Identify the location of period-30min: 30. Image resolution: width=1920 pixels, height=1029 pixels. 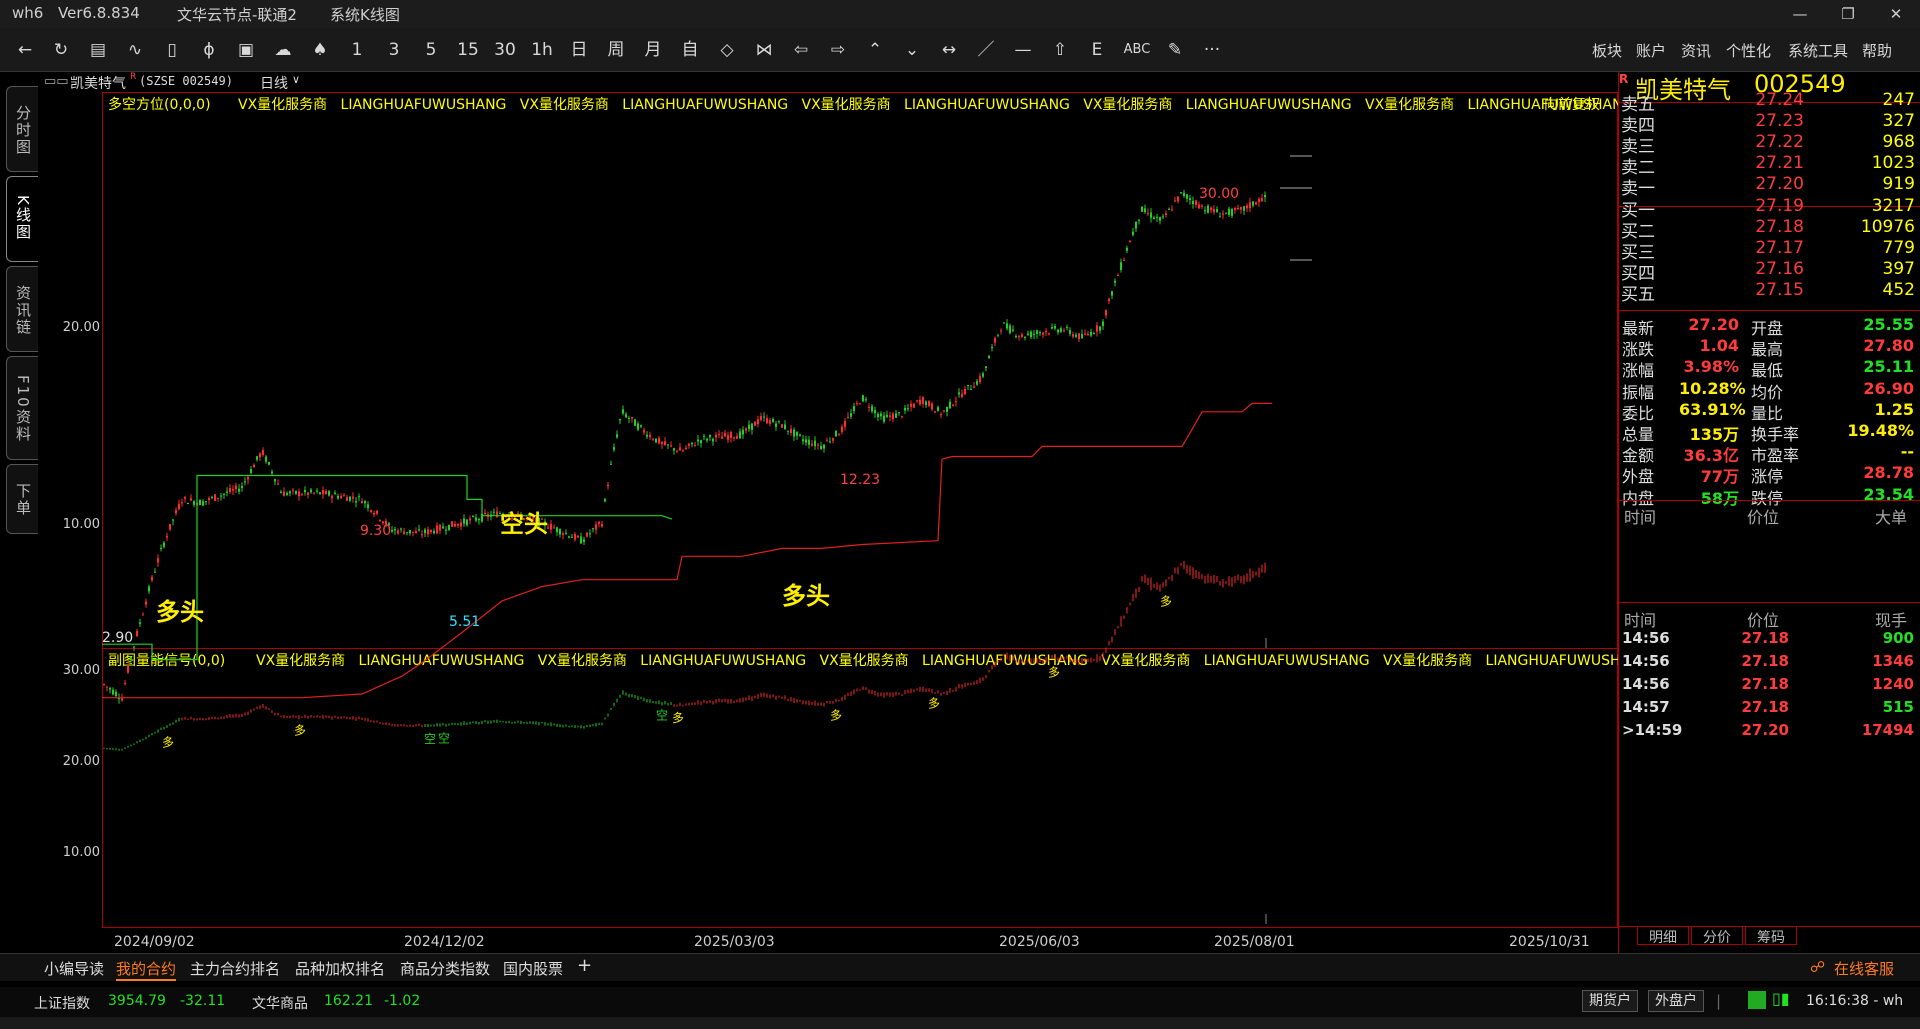
(505, 50).